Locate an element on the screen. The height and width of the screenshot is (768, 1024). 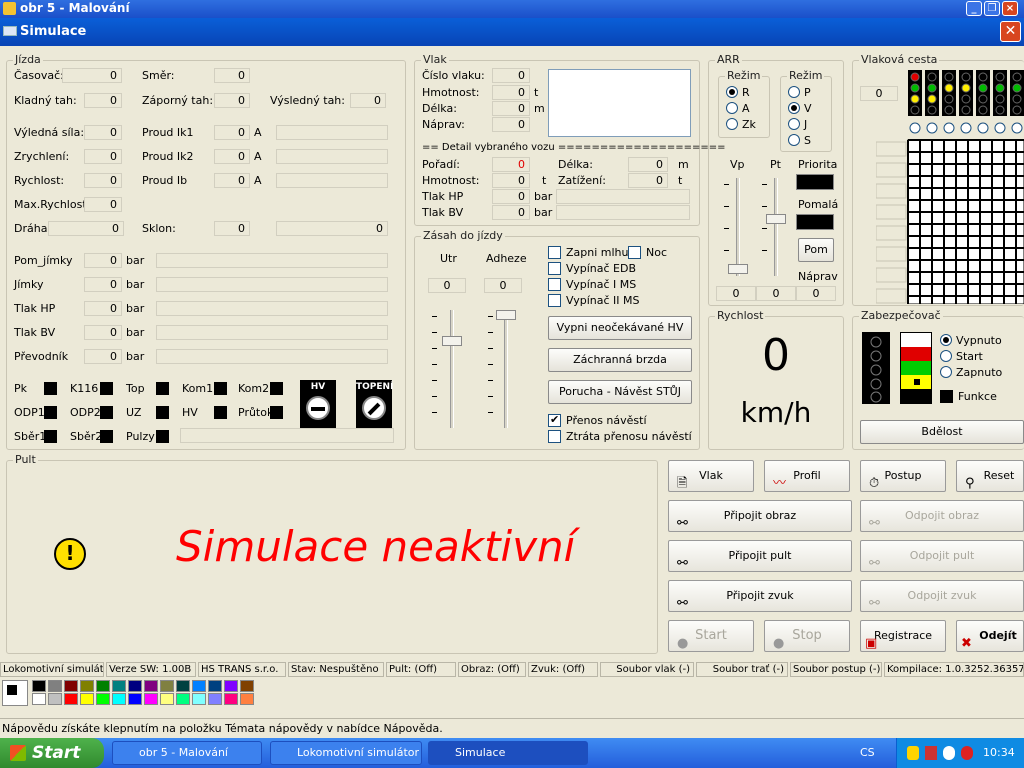
shield-icon is located at coordinates (913, 753).